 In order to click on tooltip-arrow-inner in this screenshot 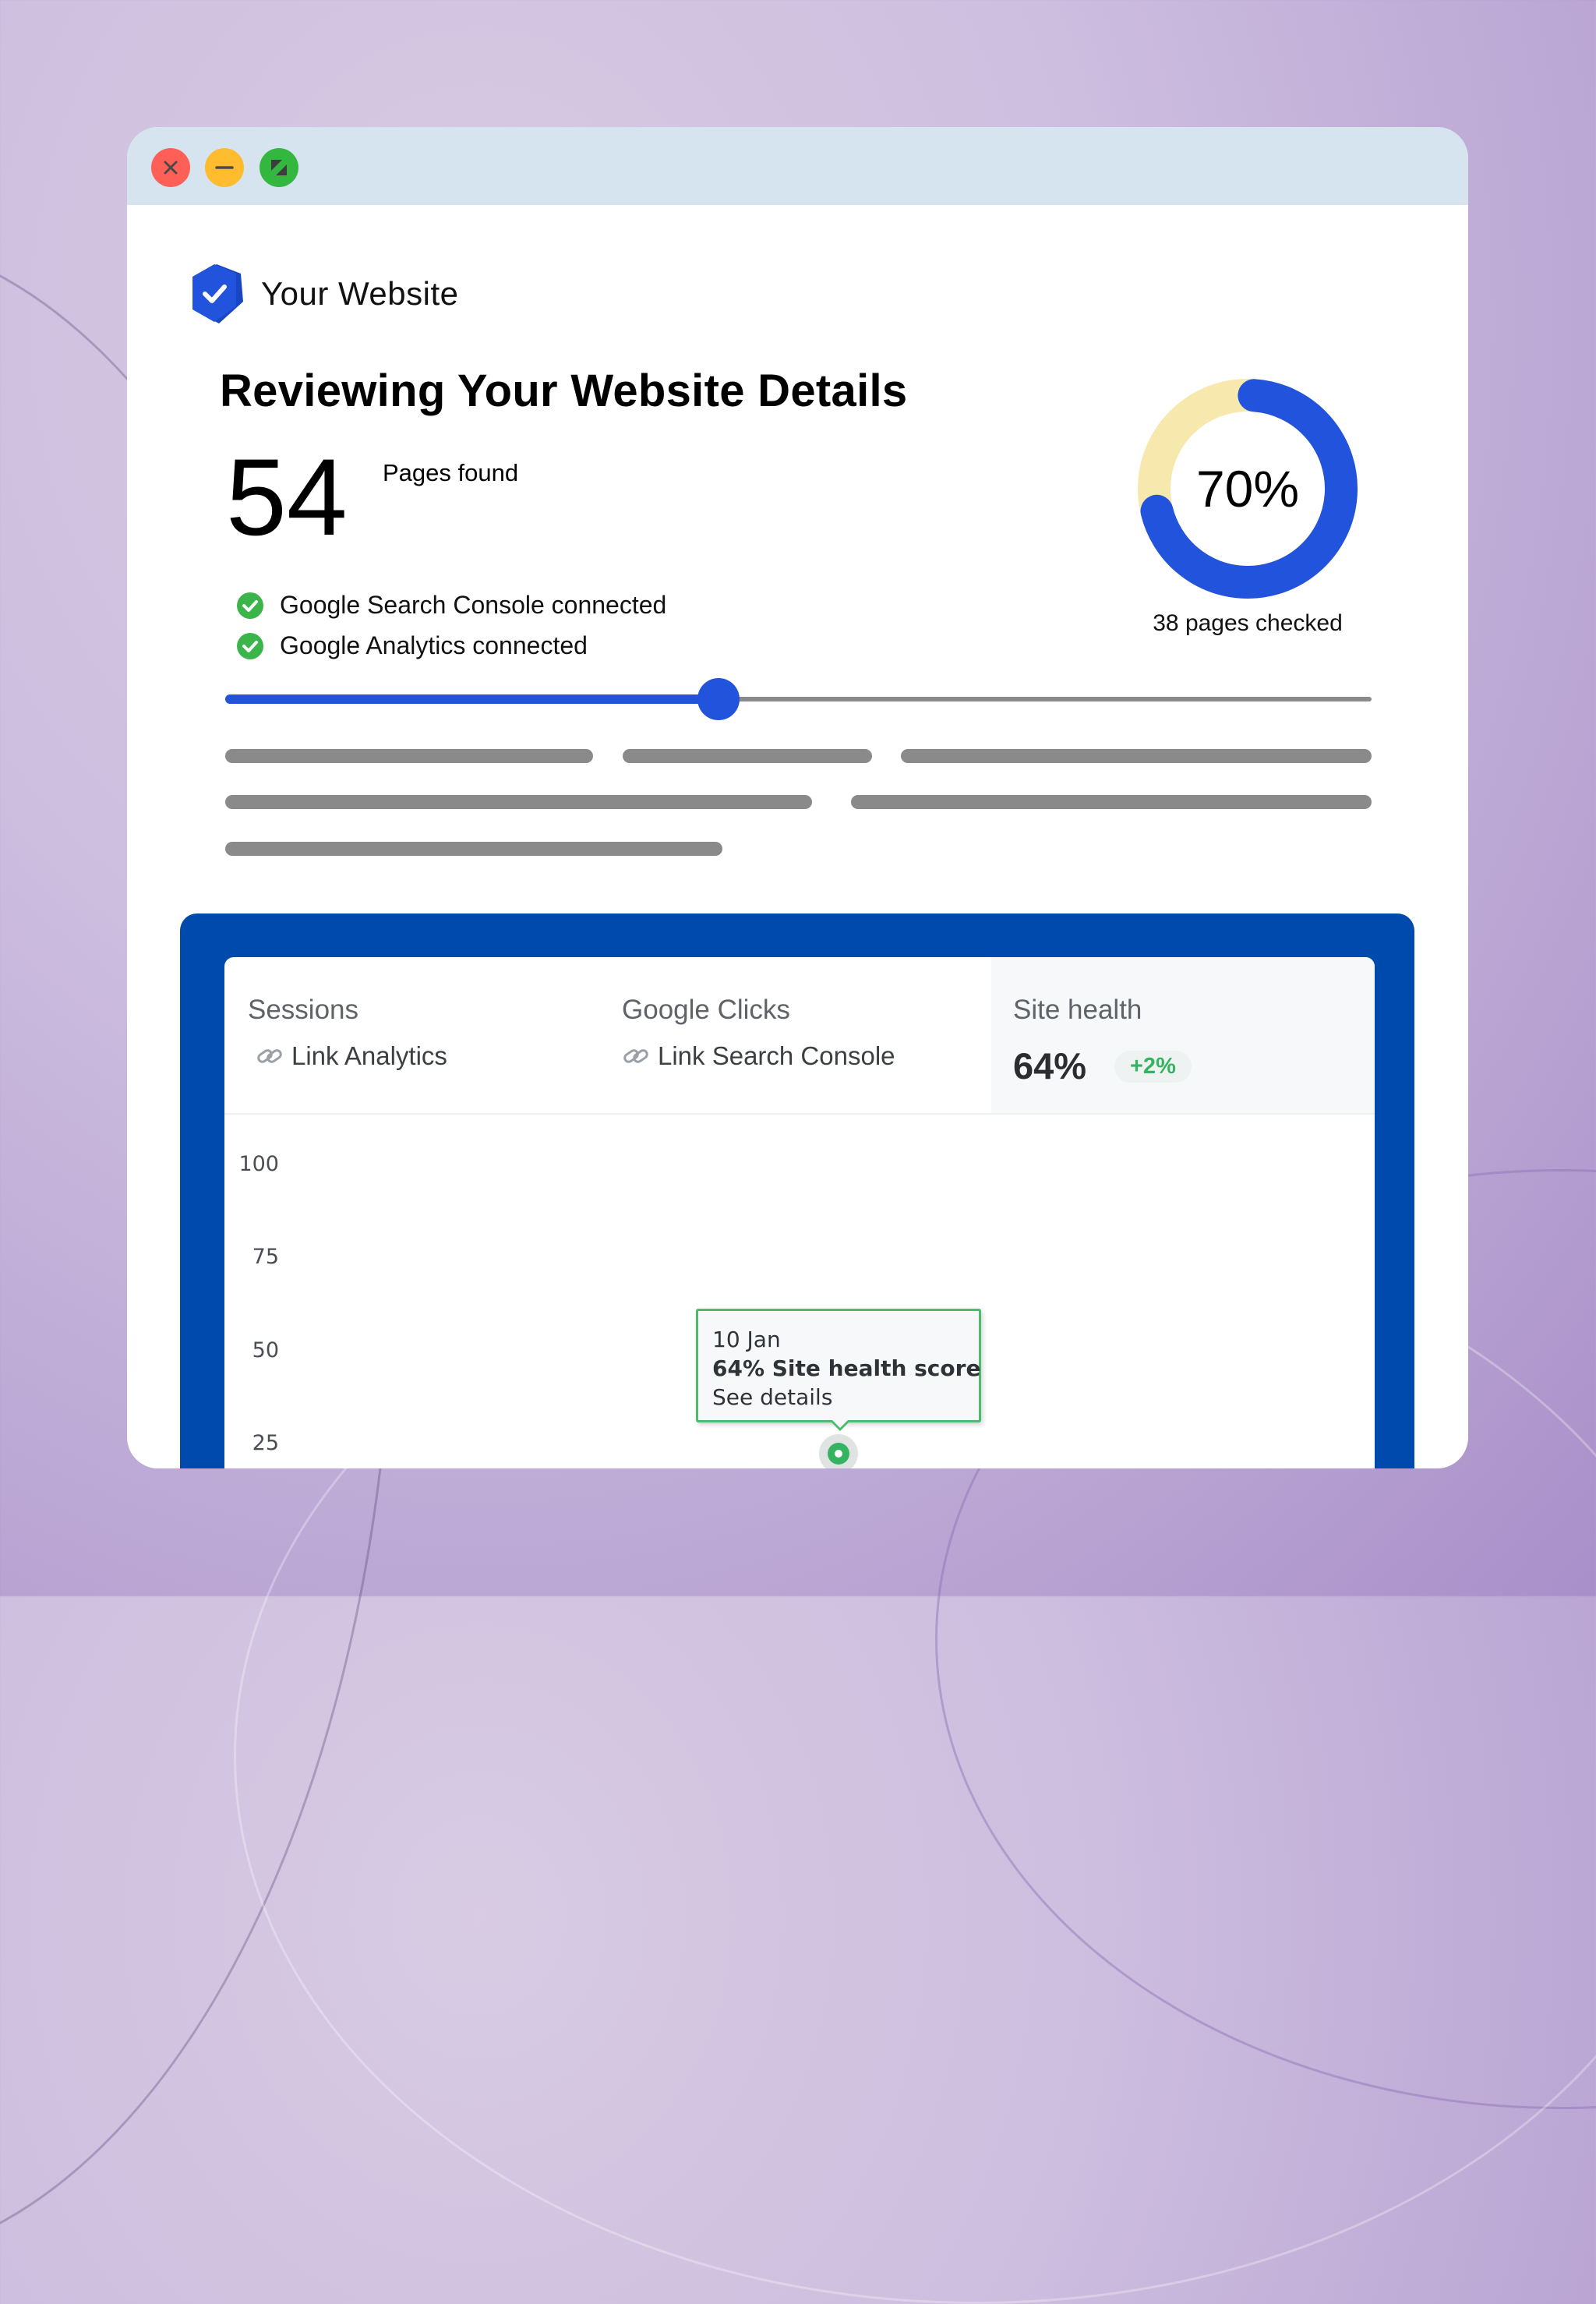, I will do `click(840, 1423)`.